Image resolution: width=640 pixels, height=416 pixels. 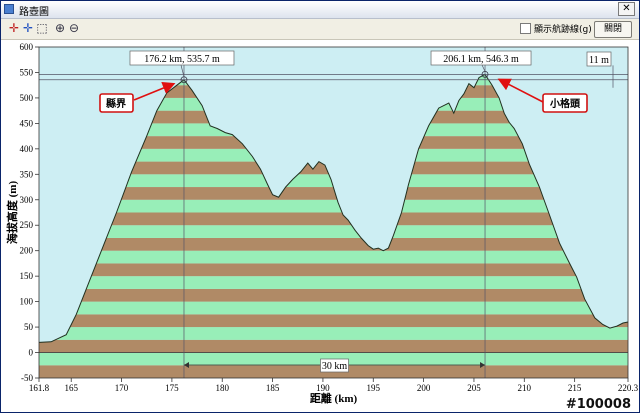 I want to click on y-tick-label: 100, so click(x=27, y=302).